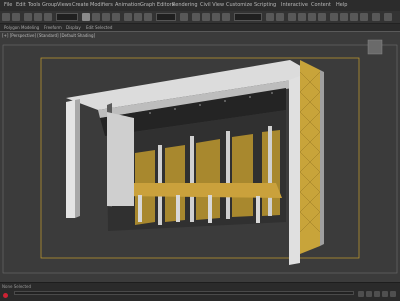  What do you see at coordinates (197, 190) in the screenshot?
I see `bench-seat` at bounding box center [197, 190].